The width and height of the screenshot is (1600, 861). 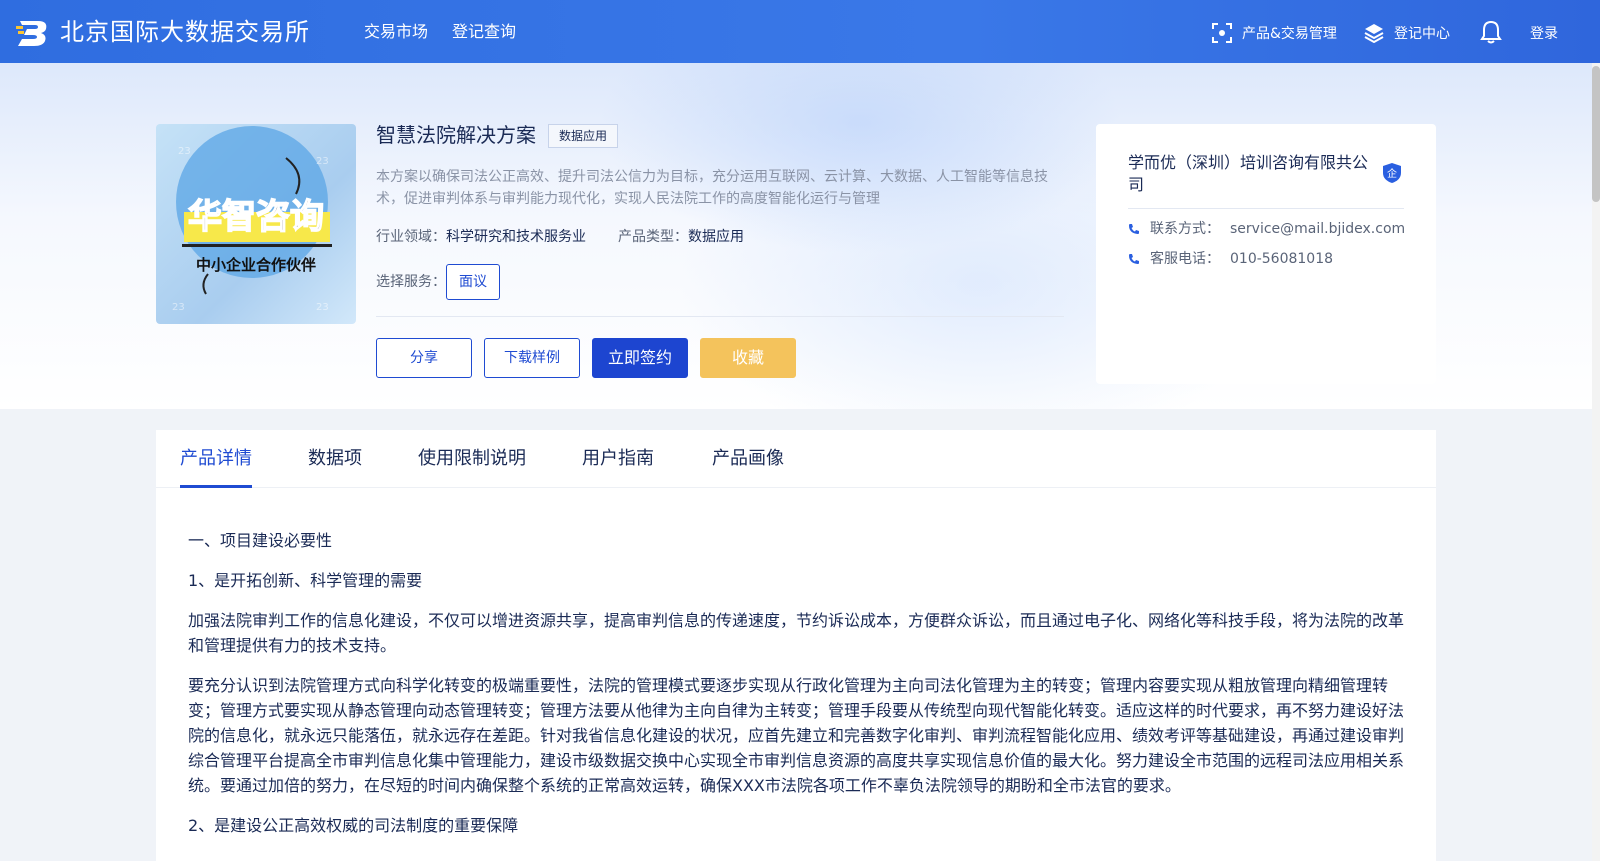 I want to click on product-type-field: 产品类型：数据应用, so click(x=681, y=237).